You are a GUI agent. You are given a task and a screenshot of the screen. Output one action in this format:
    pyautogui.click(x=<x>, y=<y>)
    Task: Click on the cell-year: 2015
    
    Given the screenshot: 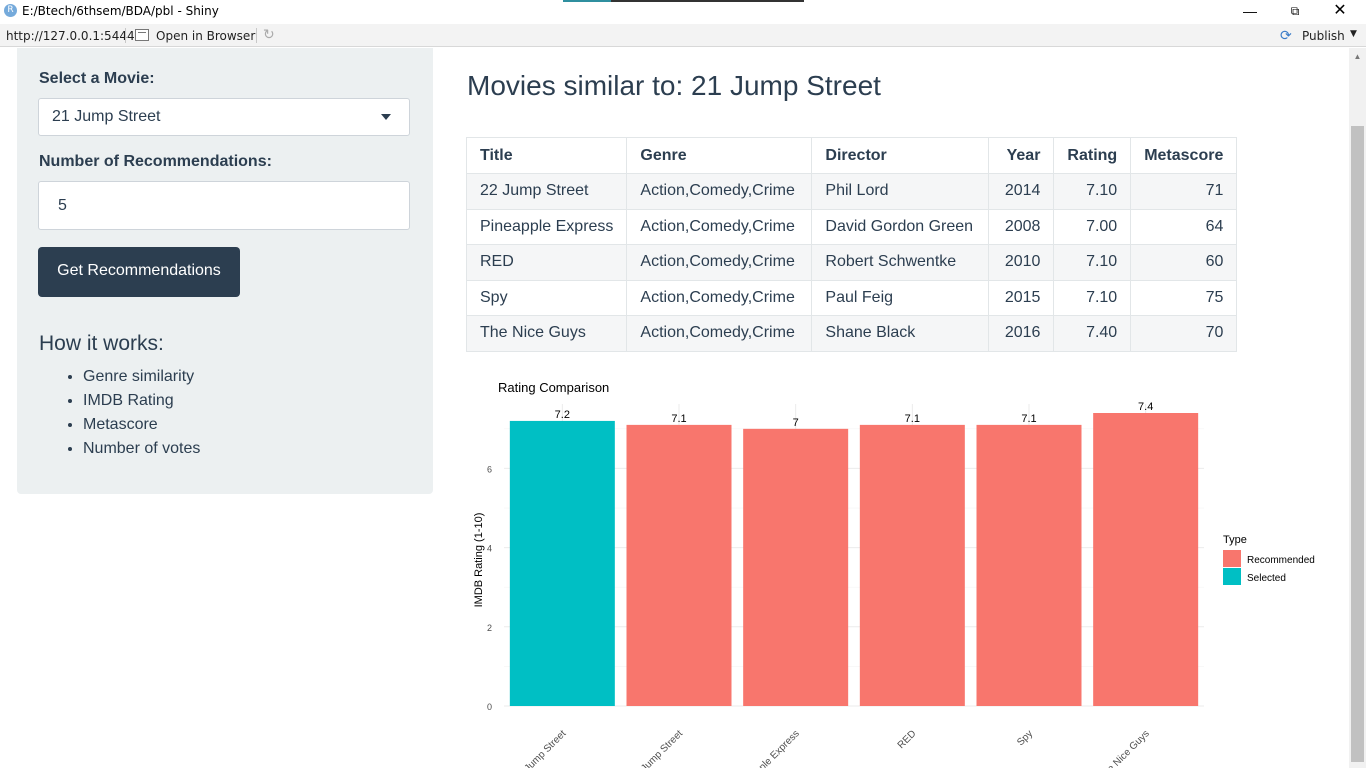 What is the action you would take?
    pyautogui.click(x=1021, y=297)
    